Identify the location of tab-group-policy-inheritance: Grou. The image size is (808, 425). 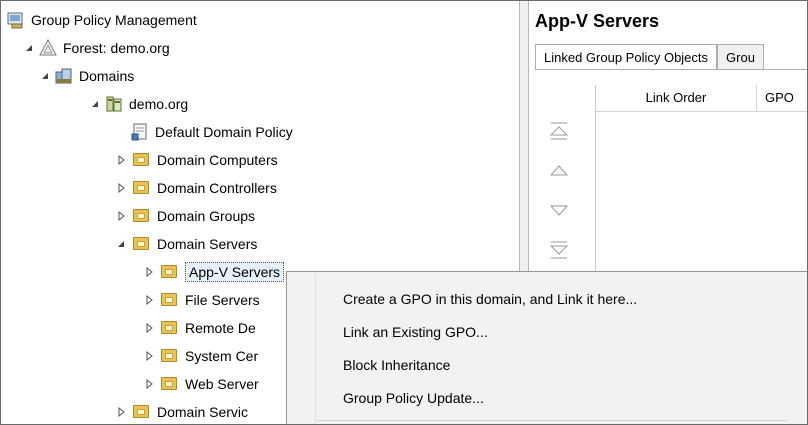
(740, 57).